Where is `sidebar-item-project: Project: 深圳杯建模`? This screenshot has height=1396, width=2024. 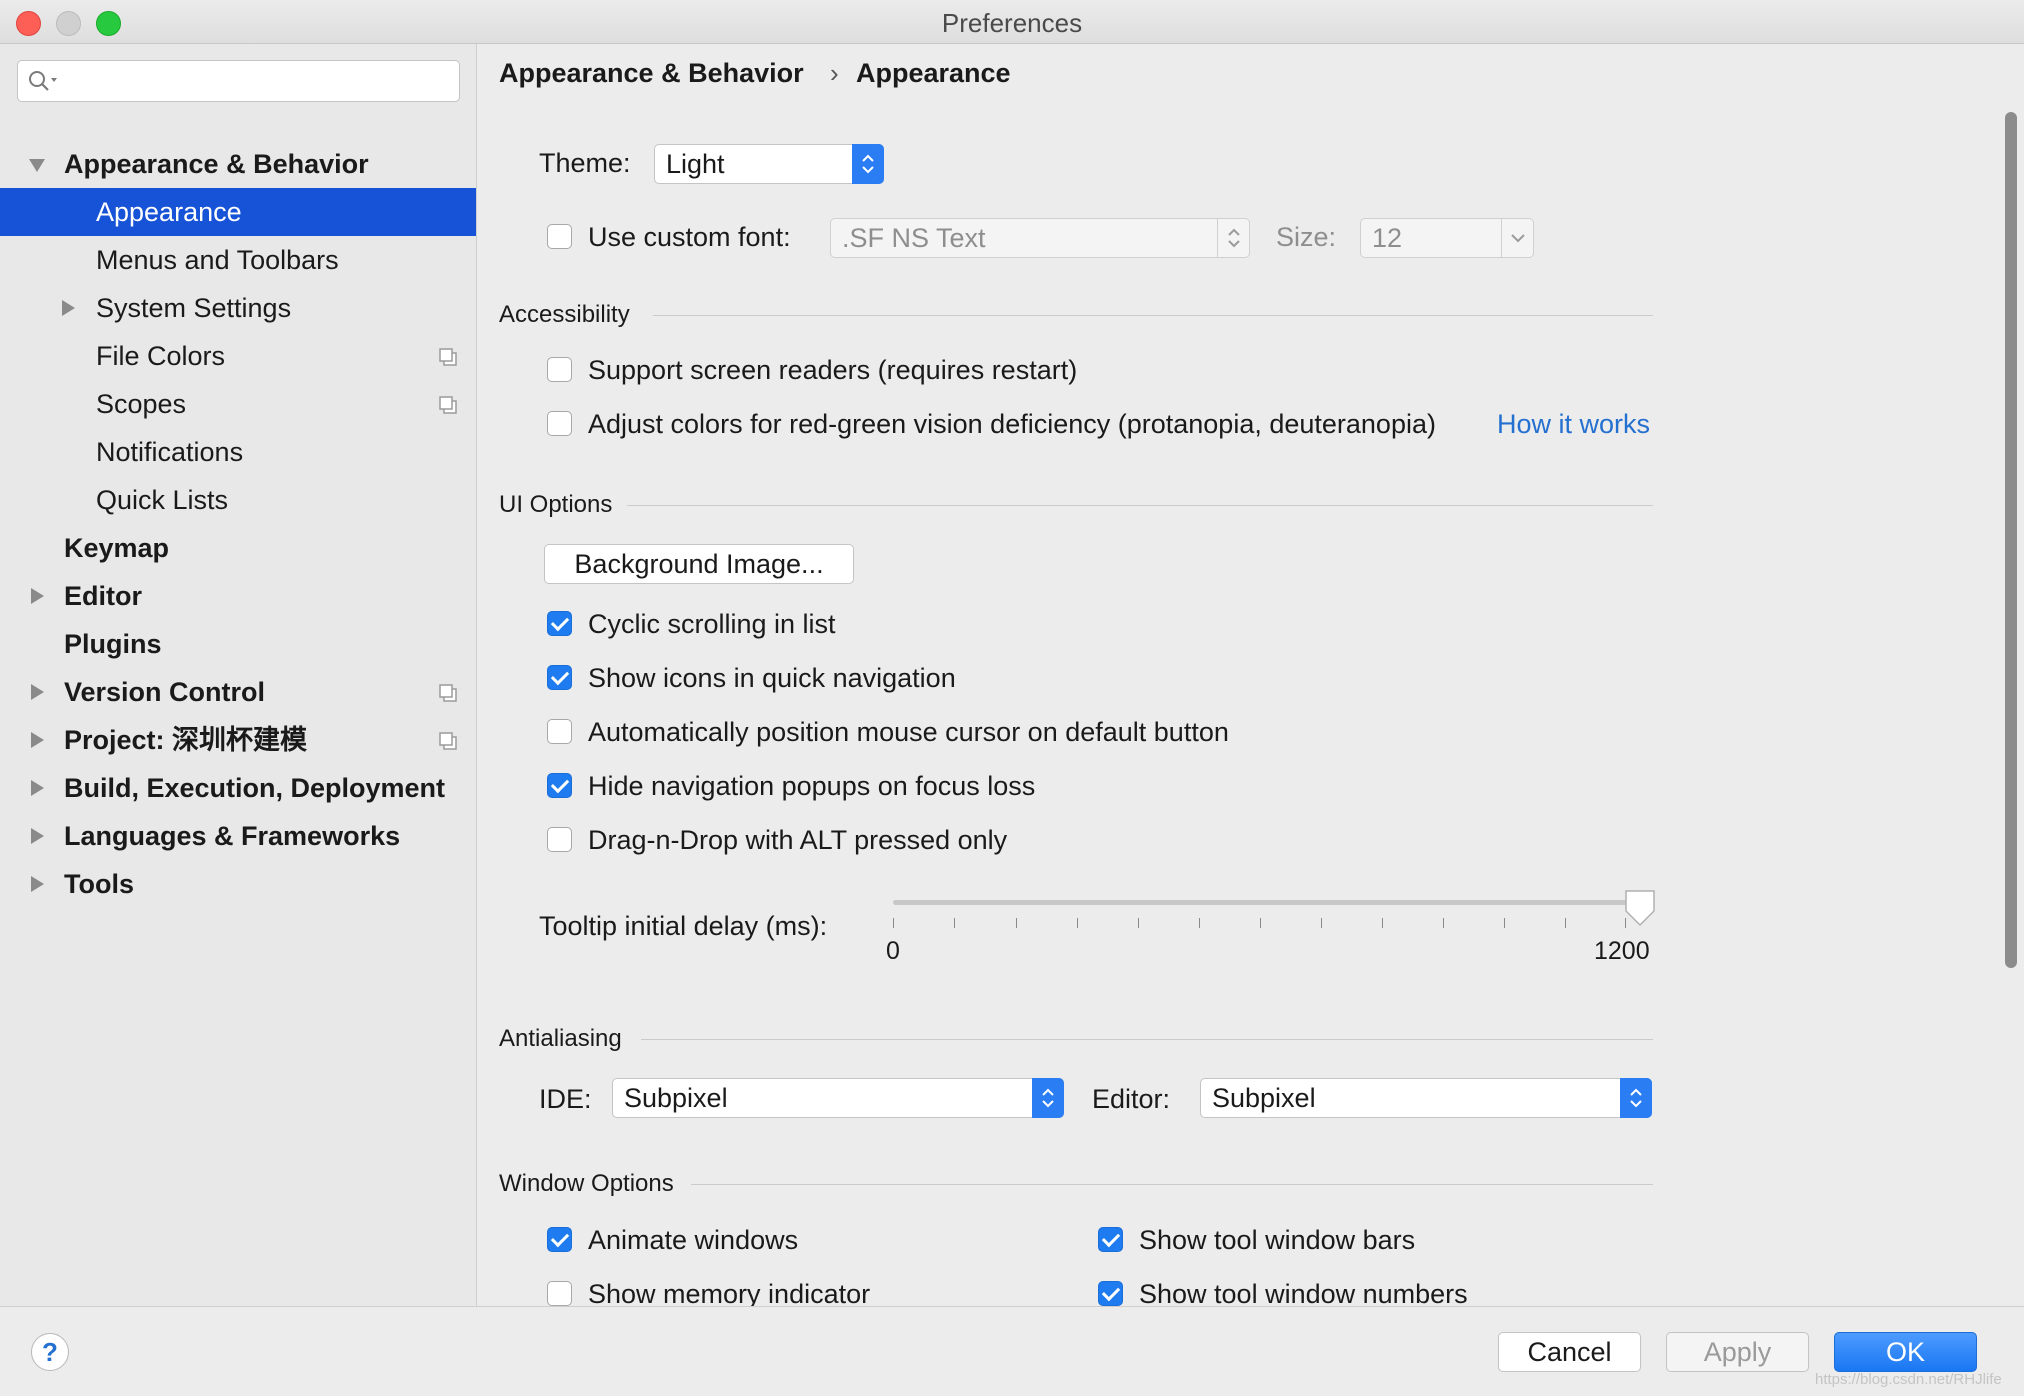 sidebar-item-project: Project: 深圳杯建模 is located at coordinates (238, 740).